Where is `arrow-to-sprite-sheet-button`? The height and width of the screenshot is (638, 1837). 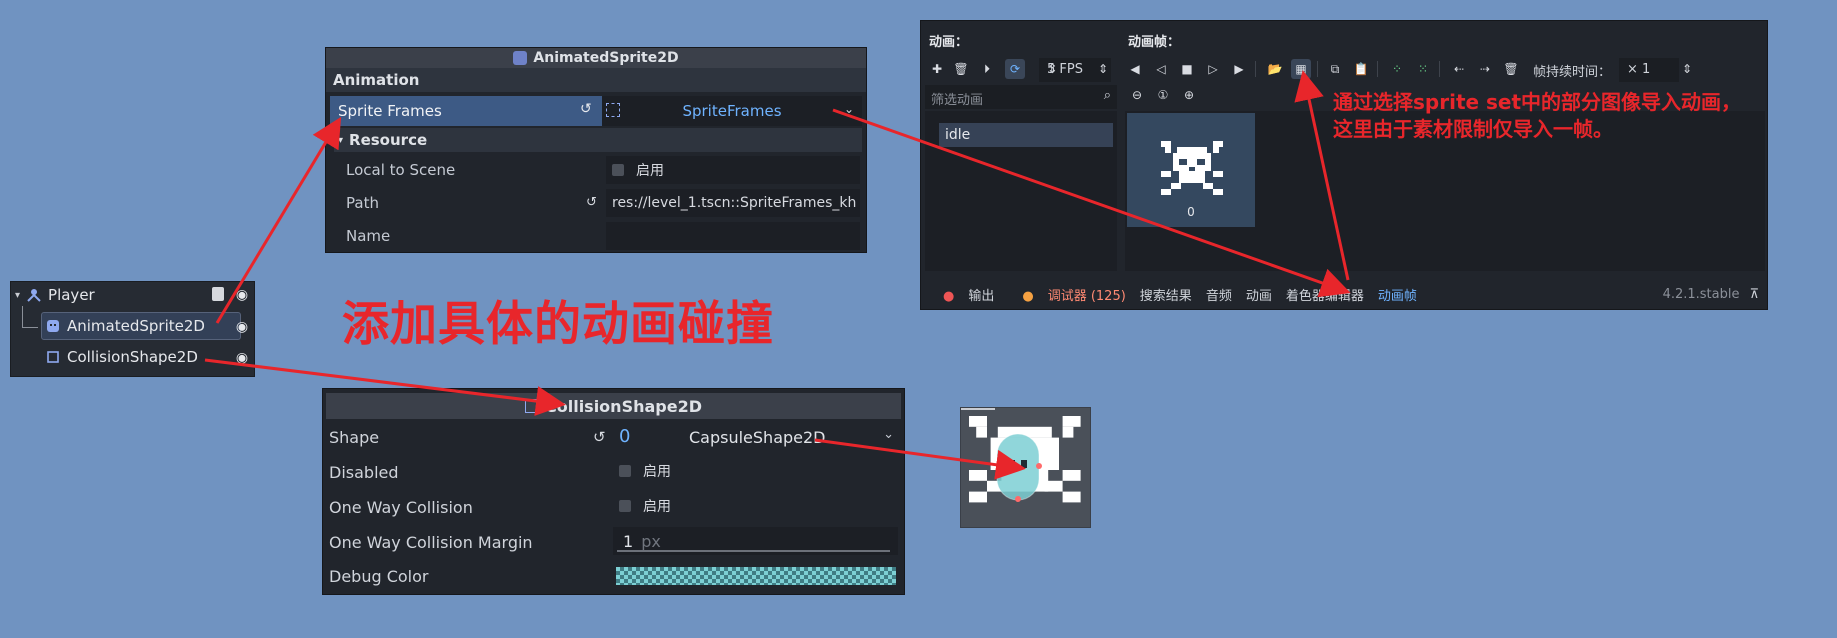 arrow-to-sprite-sheet-button is located at coordinates (1322, 175).